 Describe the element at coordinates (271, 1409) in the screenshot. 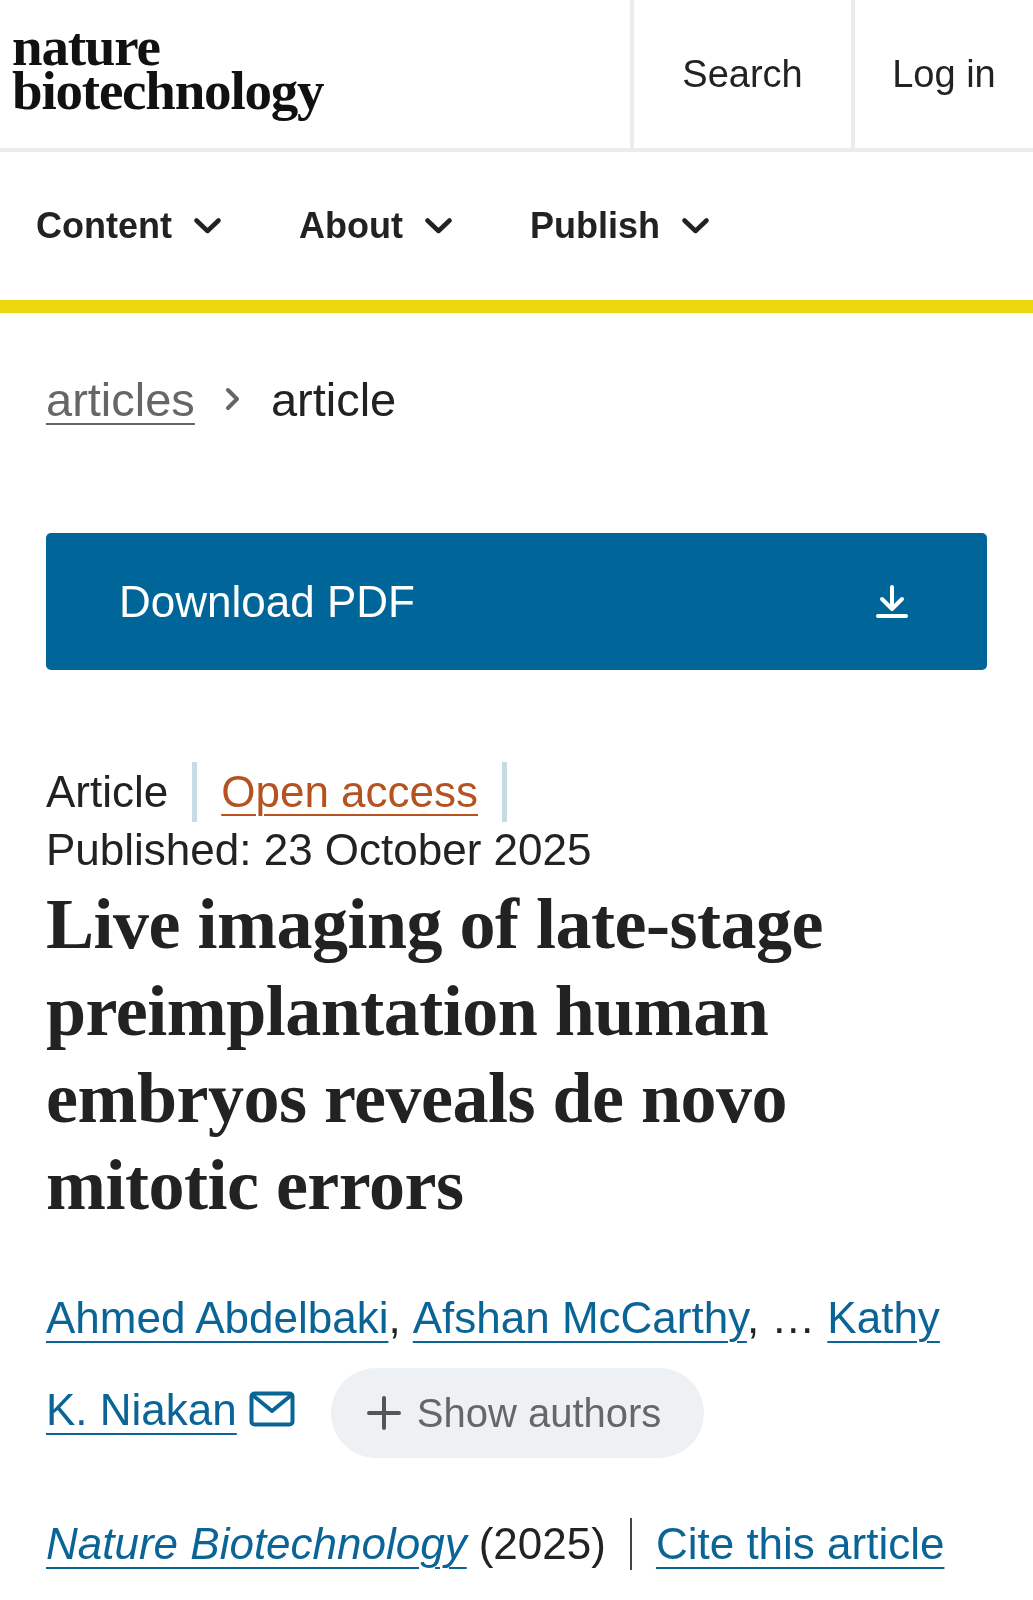

I see `envelope-icon` at that location.